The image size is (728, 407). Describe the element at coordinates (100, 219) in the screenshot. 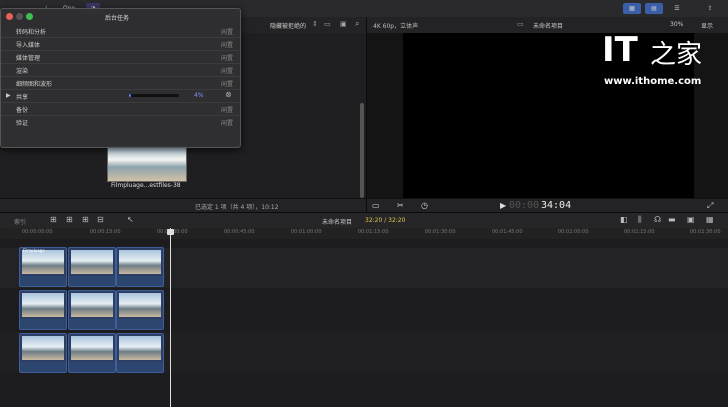

I see `overwrite-clip-icon: ⊟` at that location.